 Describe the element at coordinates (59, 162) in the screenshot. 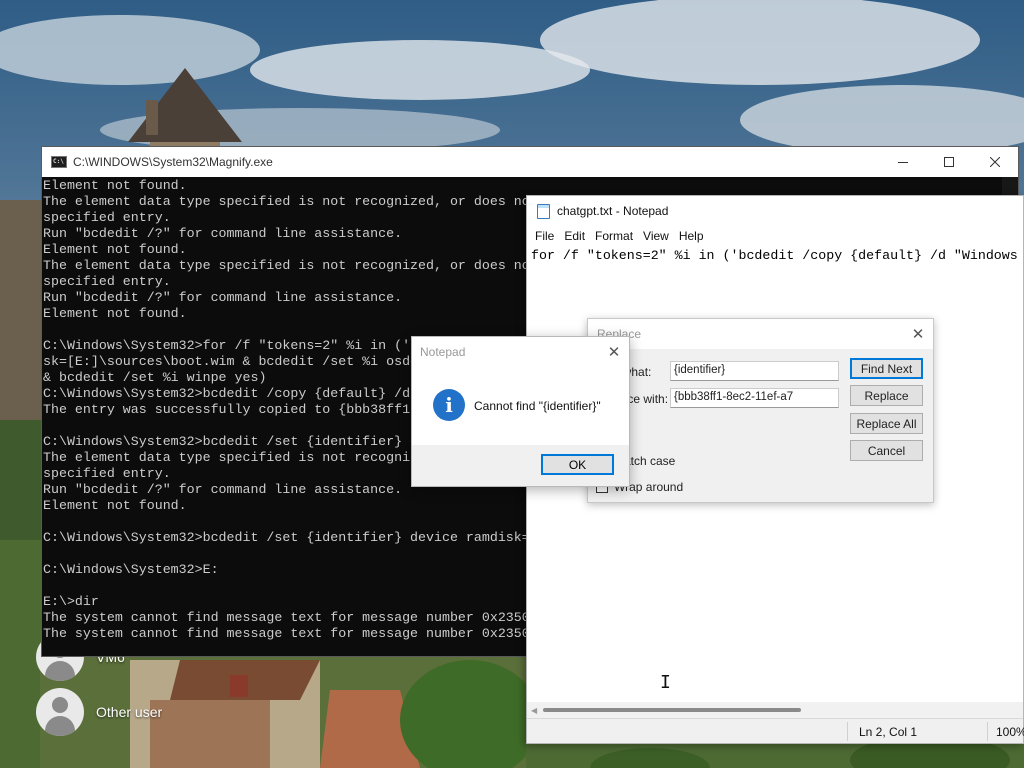

I see `console-app-icon: C:\` at that location.